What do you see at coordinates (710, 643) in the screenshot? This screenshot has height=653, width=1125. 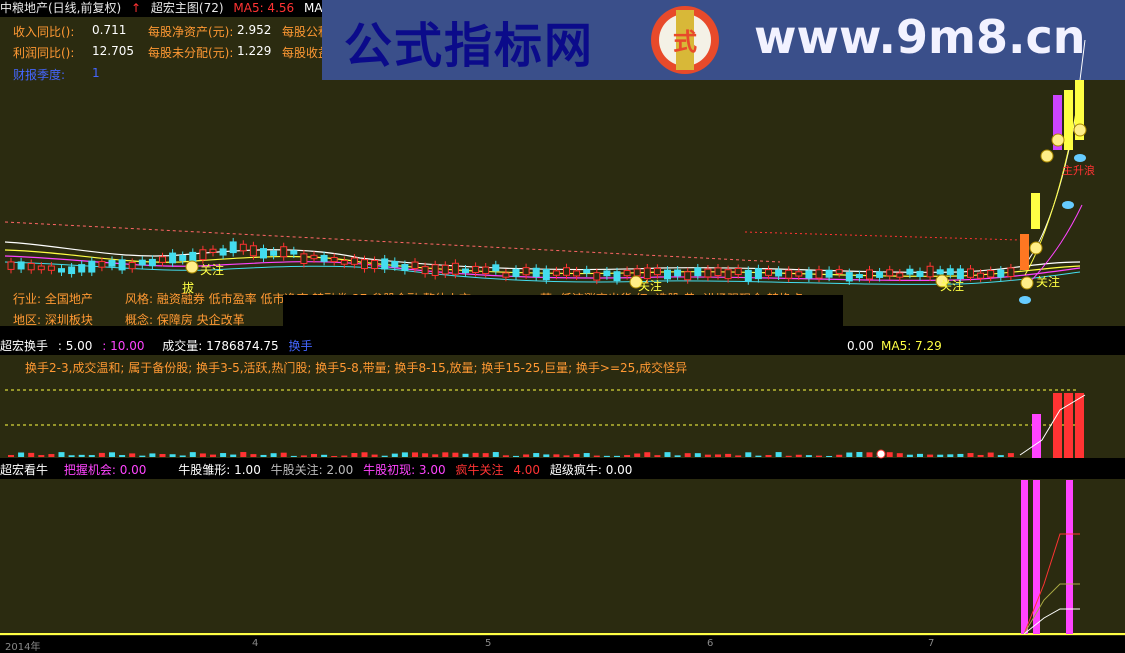 I see `x-axis-label-3: 6` at bounding box center [710, 643].